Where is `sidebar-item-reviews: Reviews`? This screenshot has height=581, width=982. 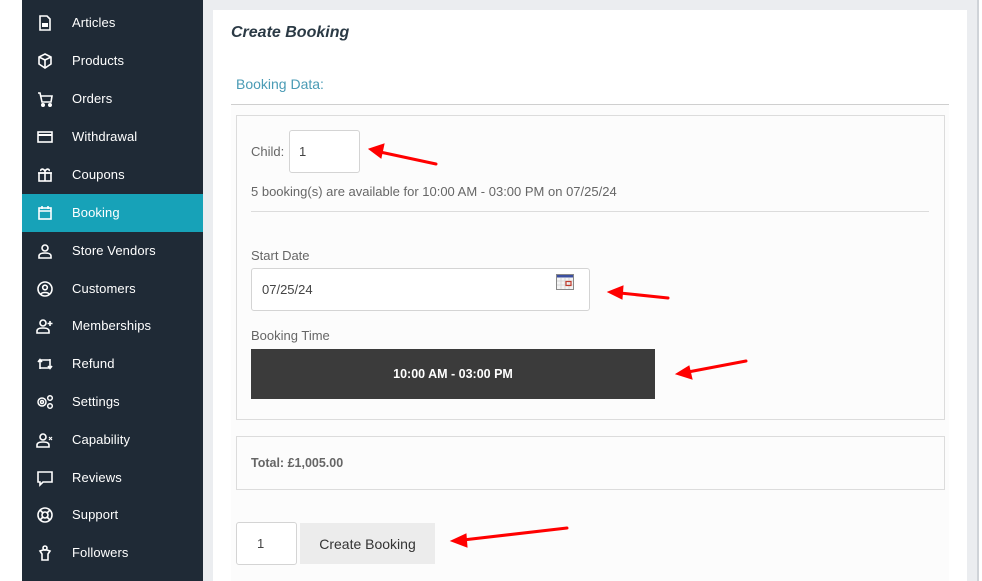 sidebar-item-reviews: Reviews is located at coordinates (112, 478).